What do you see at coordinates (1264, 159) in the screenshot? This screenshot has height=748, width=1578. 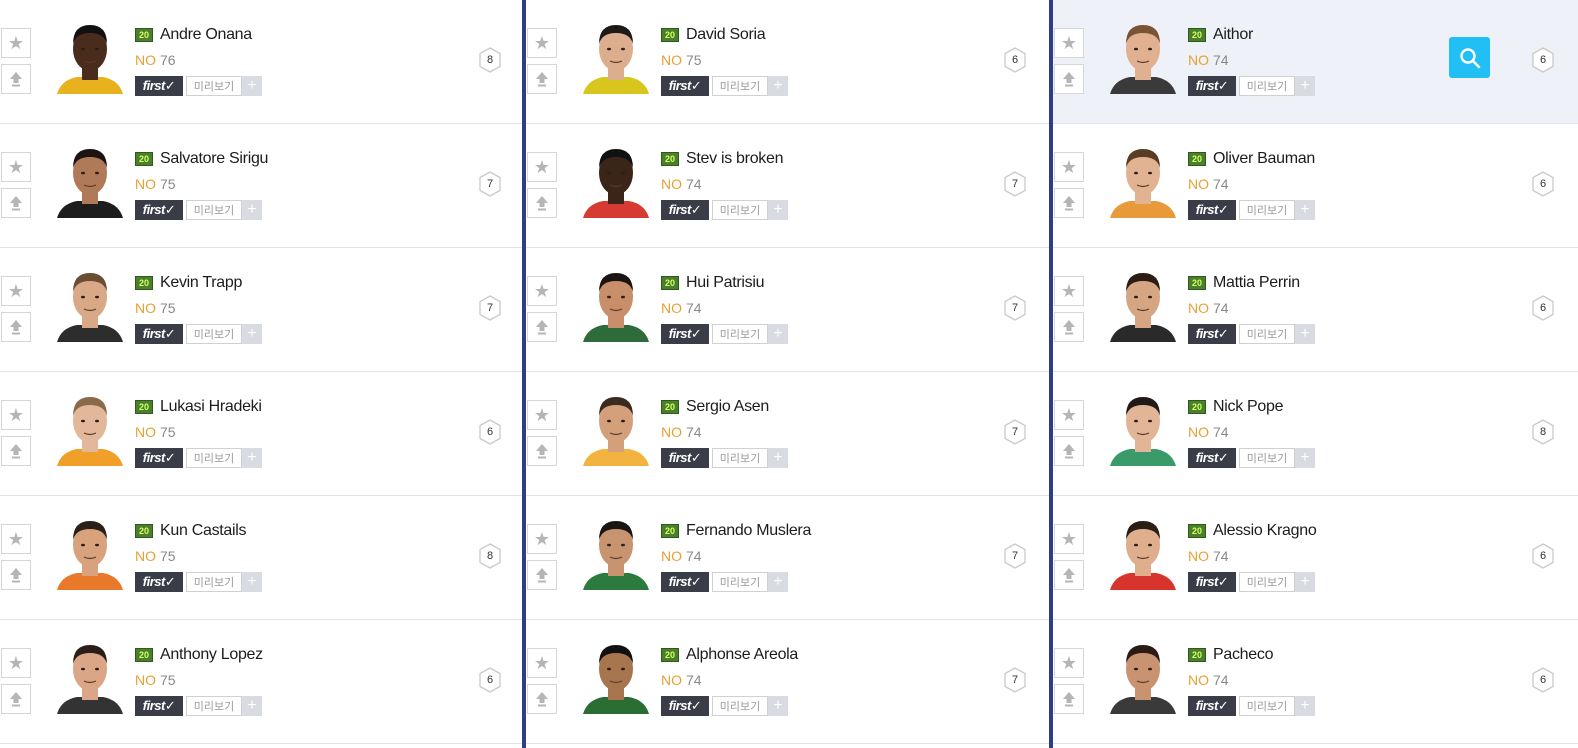 I see `player-name: Oliver Bauman` at bounding box center [1264, 159].